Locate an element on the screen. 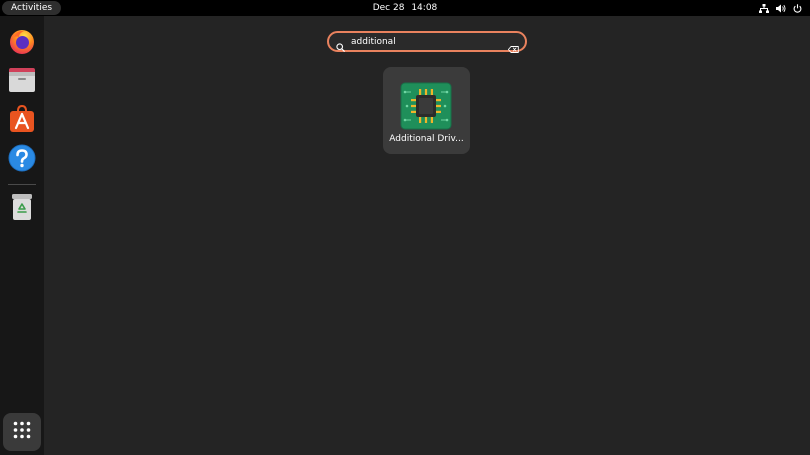  dock-item-files is located at coordinates (22, 82).